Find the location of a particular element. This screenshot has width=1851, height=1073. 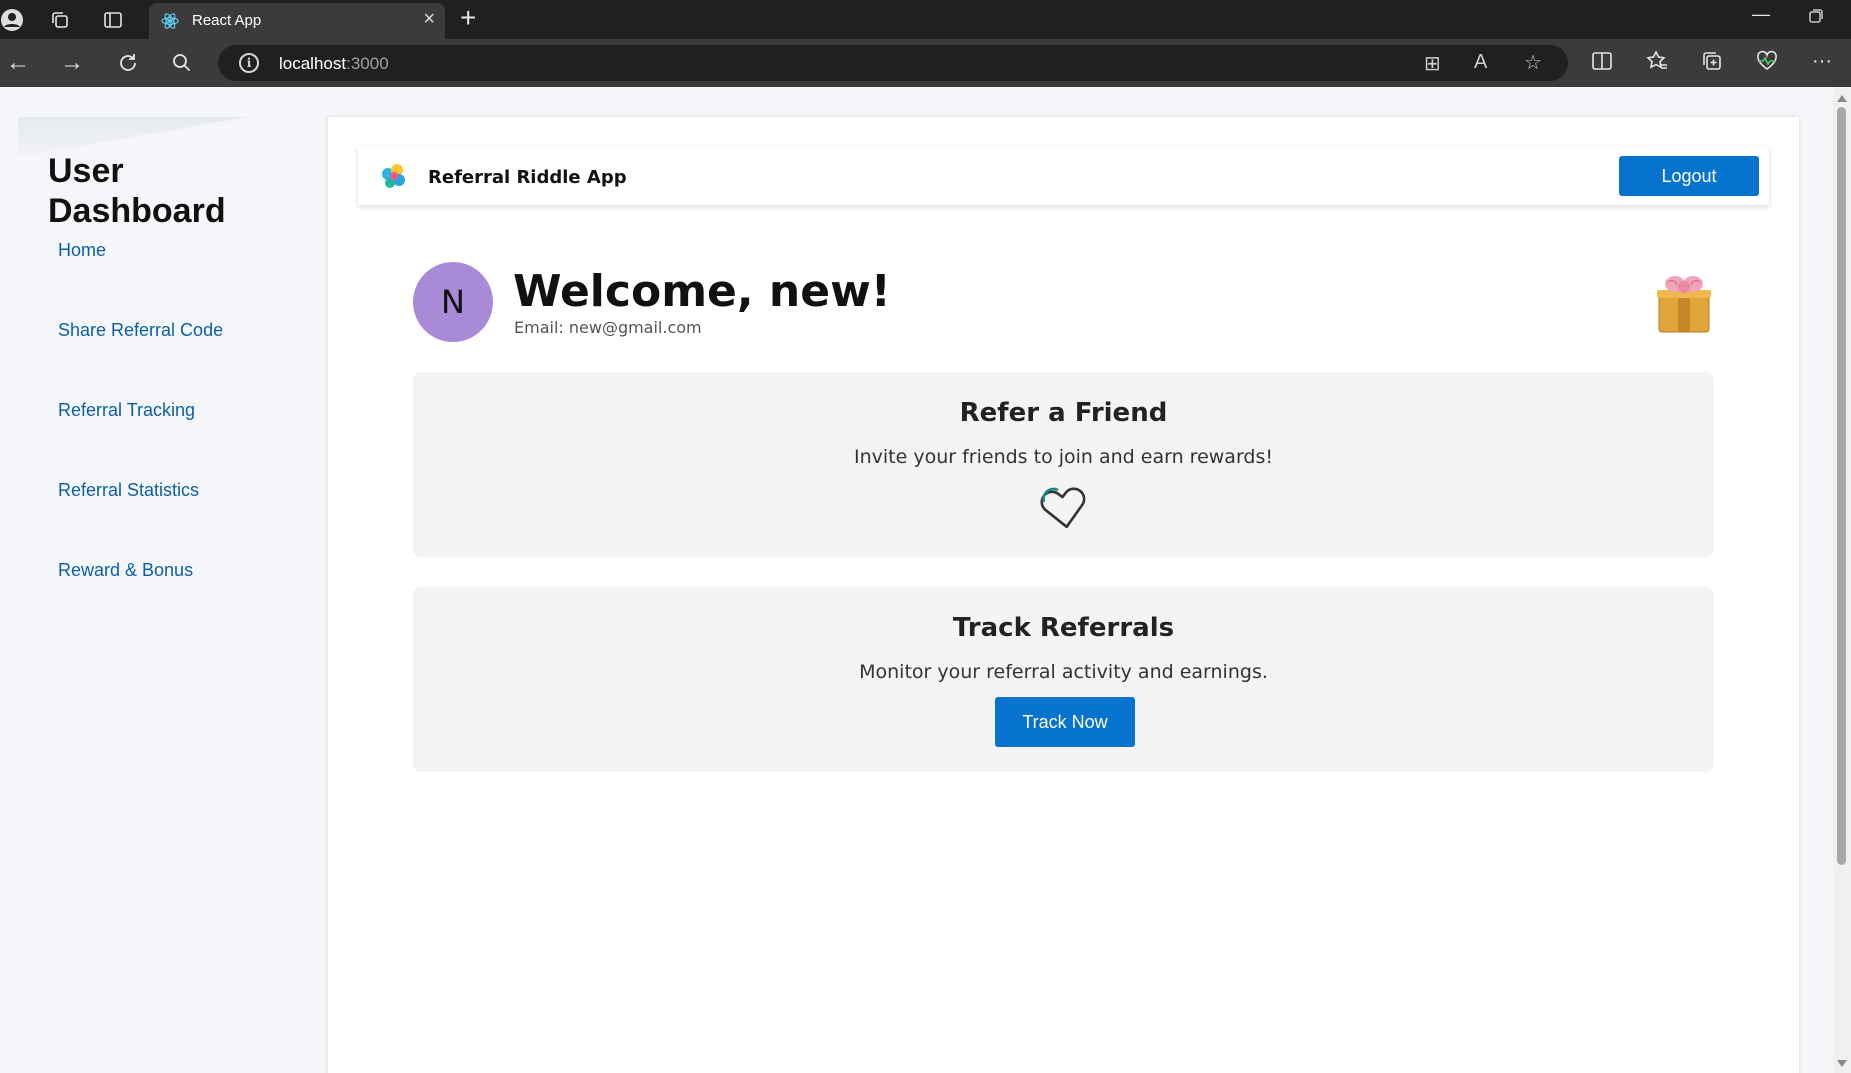

address-bar: i localhost:3000 ⊞ A ☆ is located at coordinates (893, 63).